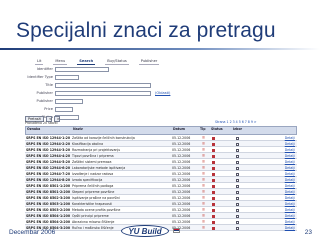 The image size is (320, 247). What do you see at coordinates (285, 228) in the screenshot?
I see `details-link: Detalji` at bounding box center [285, 228].